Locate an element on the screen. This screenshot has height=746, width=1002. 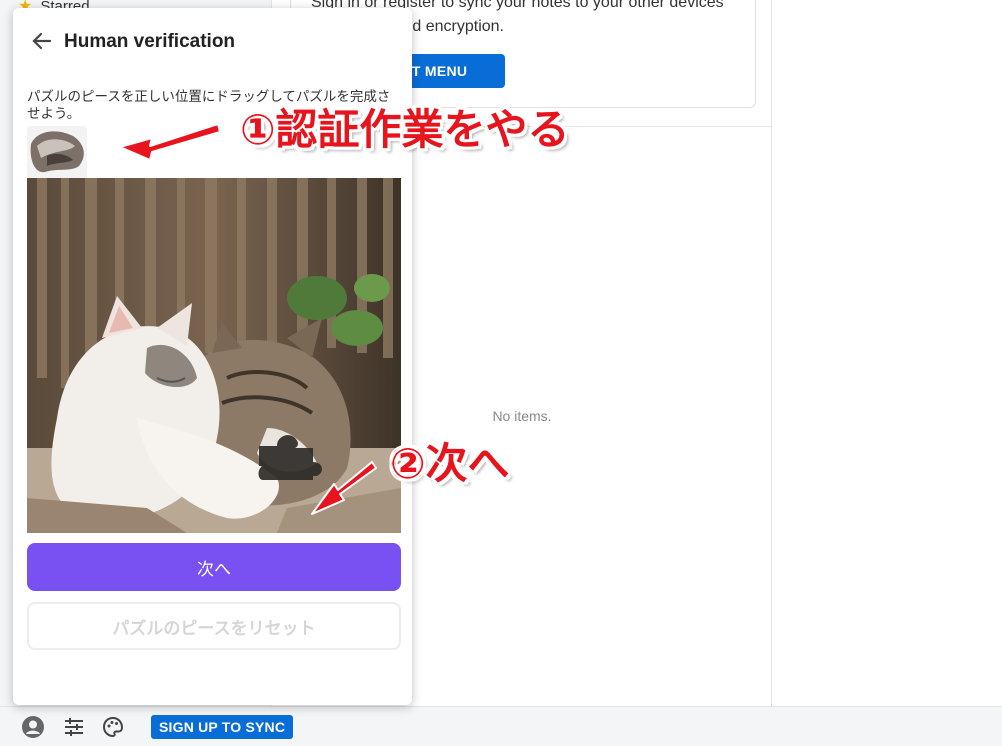
avatar-icon is located at coordinates (33, 727).